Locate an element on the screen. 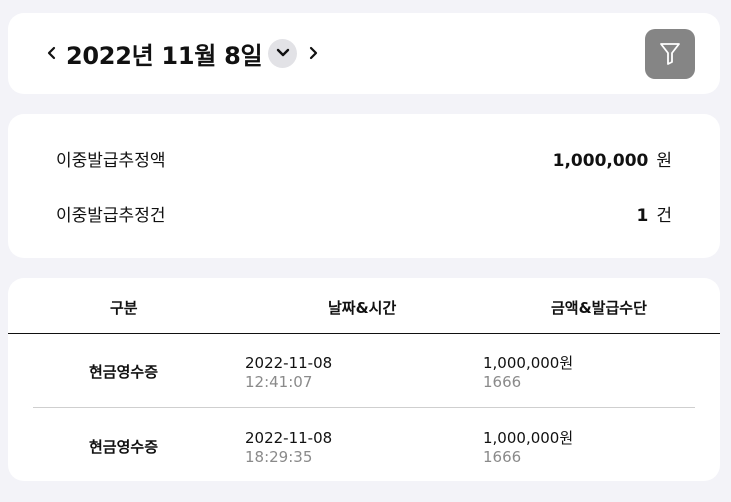  filter-button is located at coordinates (670, 54).